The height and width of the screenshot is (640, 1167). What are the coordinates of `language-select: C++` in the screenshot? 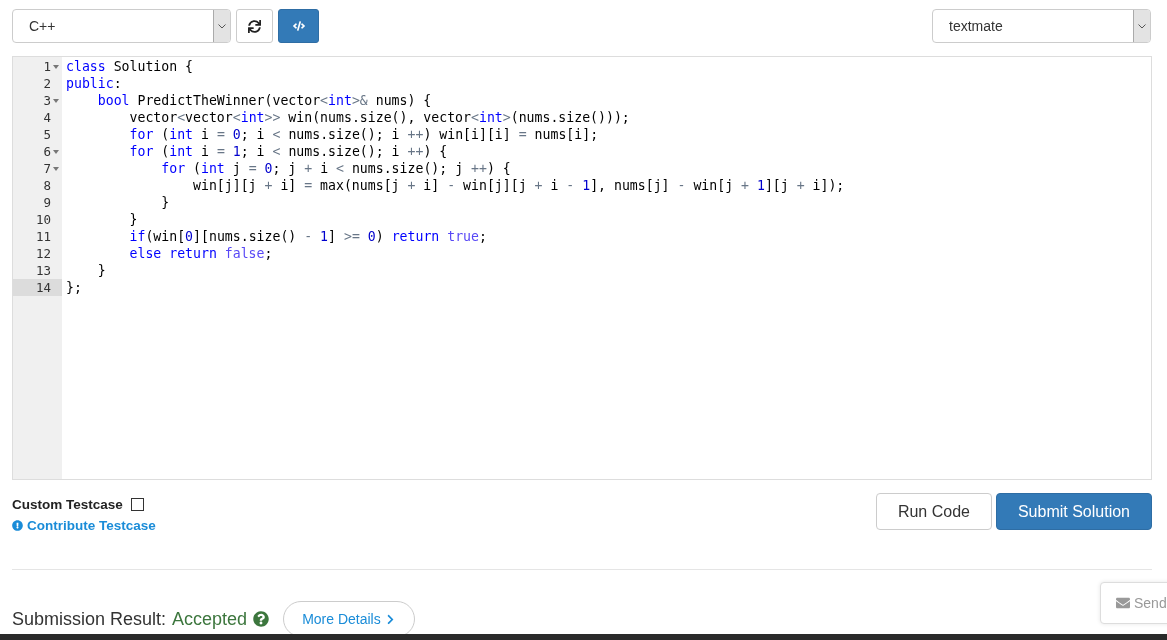 It's located at (121, 26).